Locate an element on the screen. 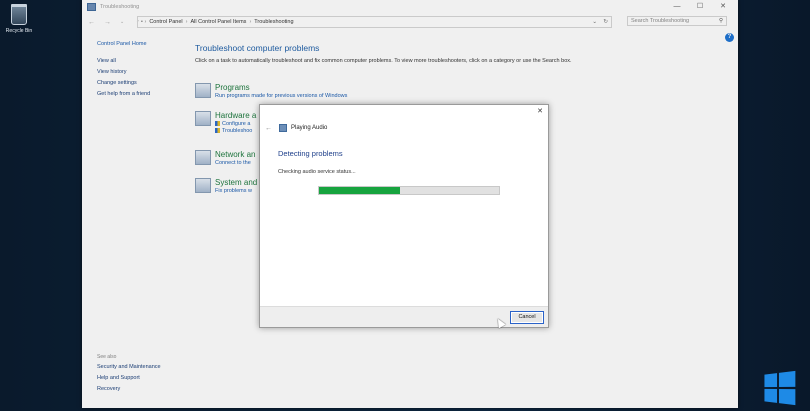 The height and width of the screenshot is (411, 810). sidebar-item-change-settings: Change settings is located at coordinates (142, 83).